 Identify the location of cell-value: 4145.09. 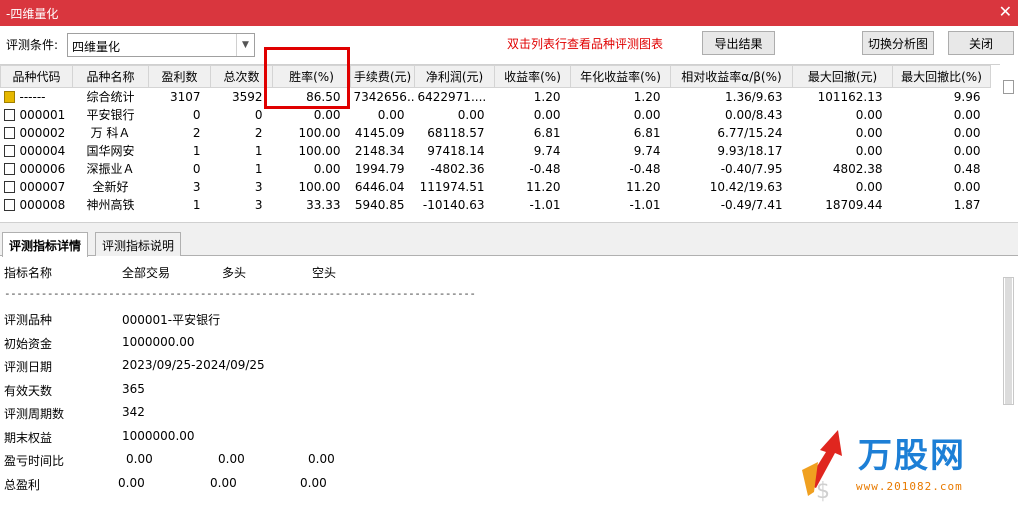
(379, 132).